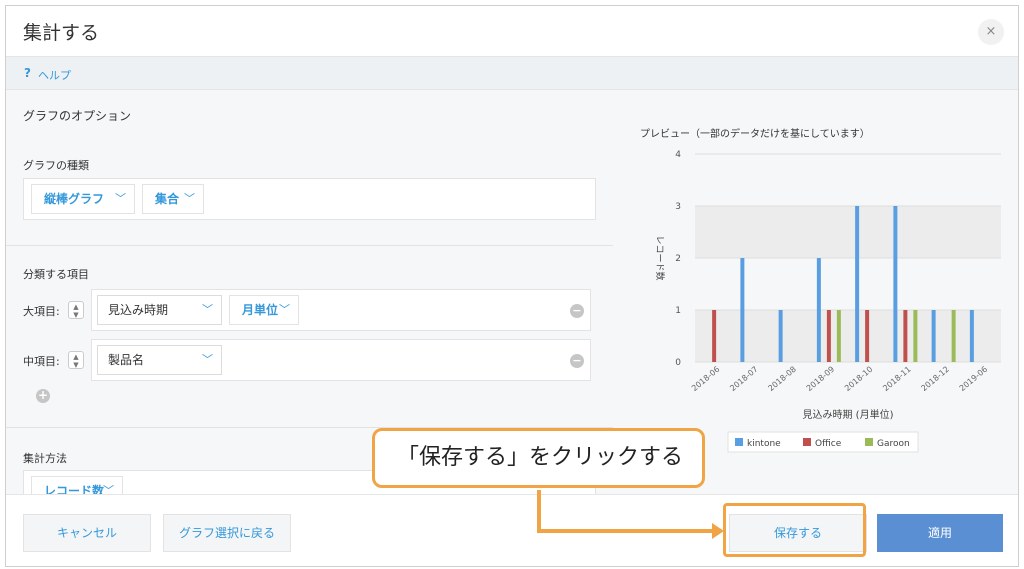 The height and width of the screenshot is (569, 1024). Describe the element at coordinates (624, 511) in the screenshot. I see `callout-arrow-line` at that location.